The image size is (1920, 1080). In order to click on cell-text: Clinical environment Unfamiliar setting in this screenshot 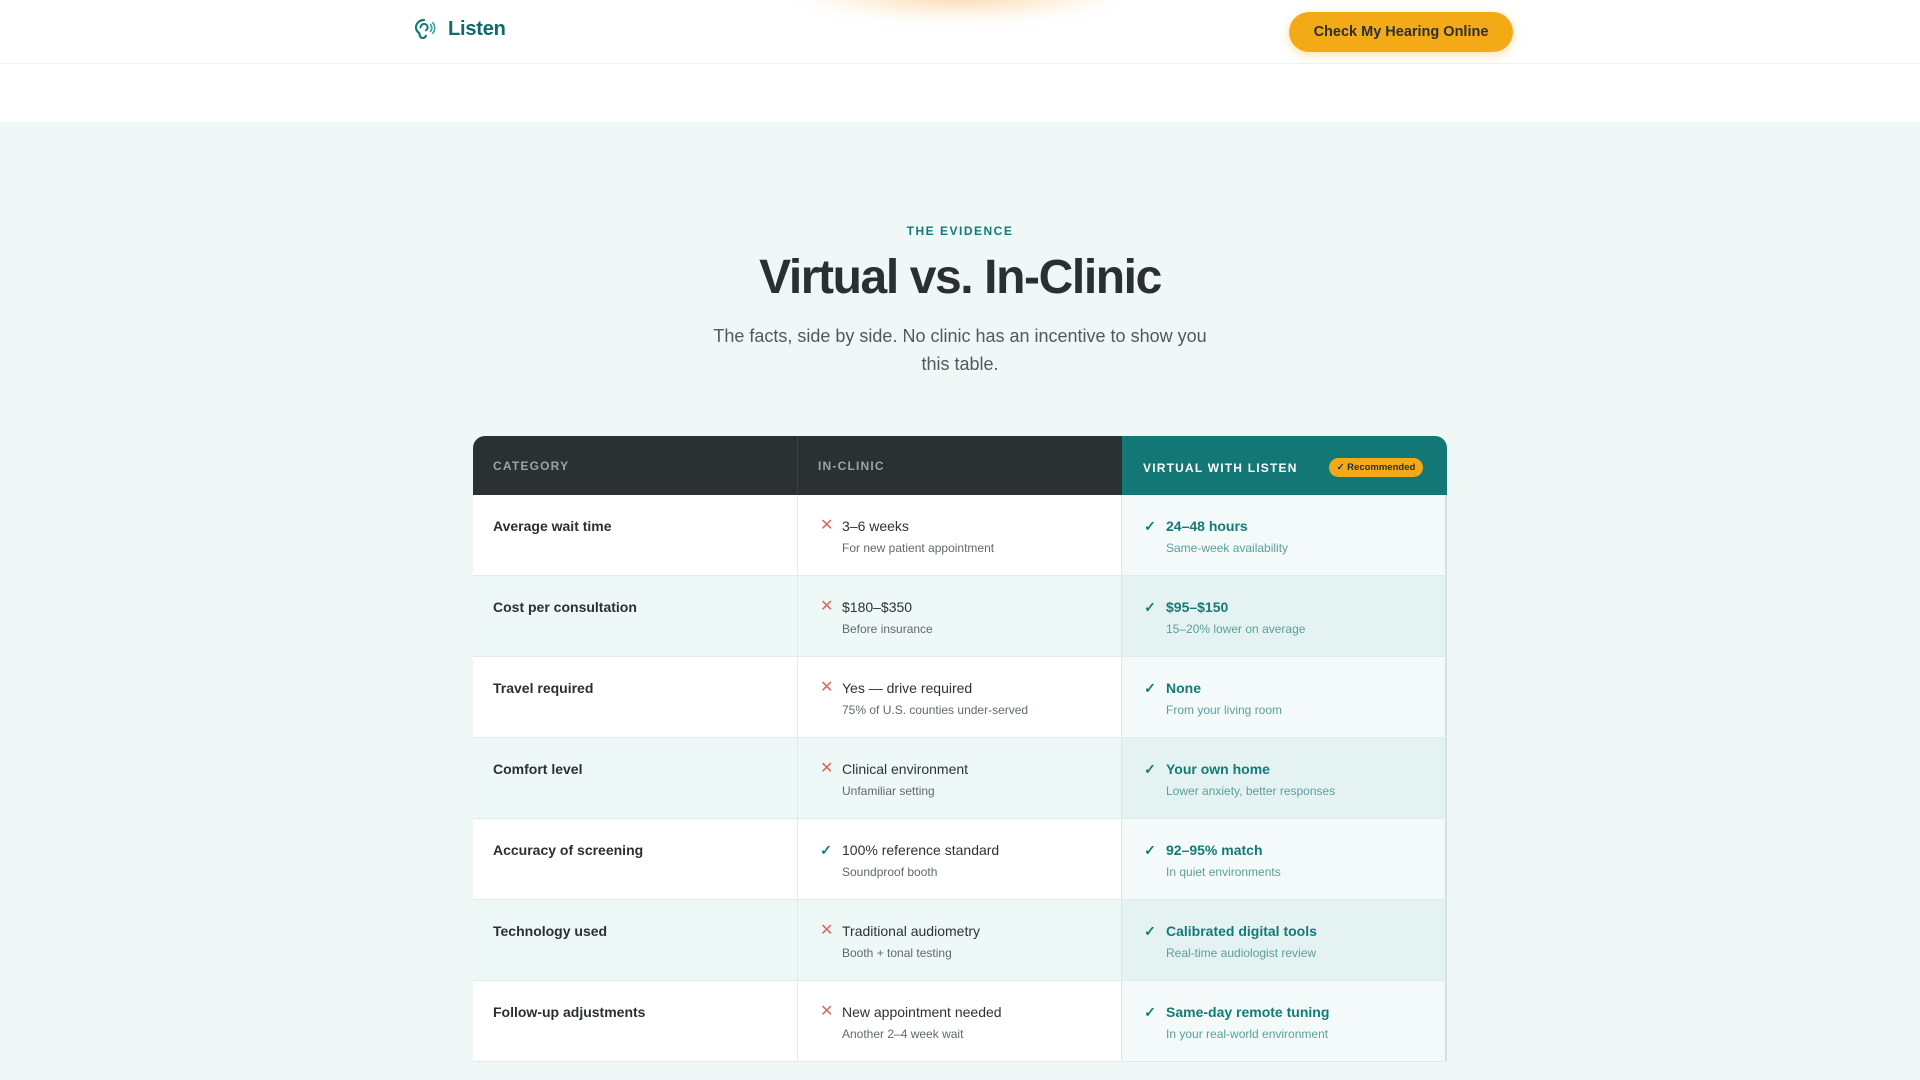, I will do `click(905, 779)`.